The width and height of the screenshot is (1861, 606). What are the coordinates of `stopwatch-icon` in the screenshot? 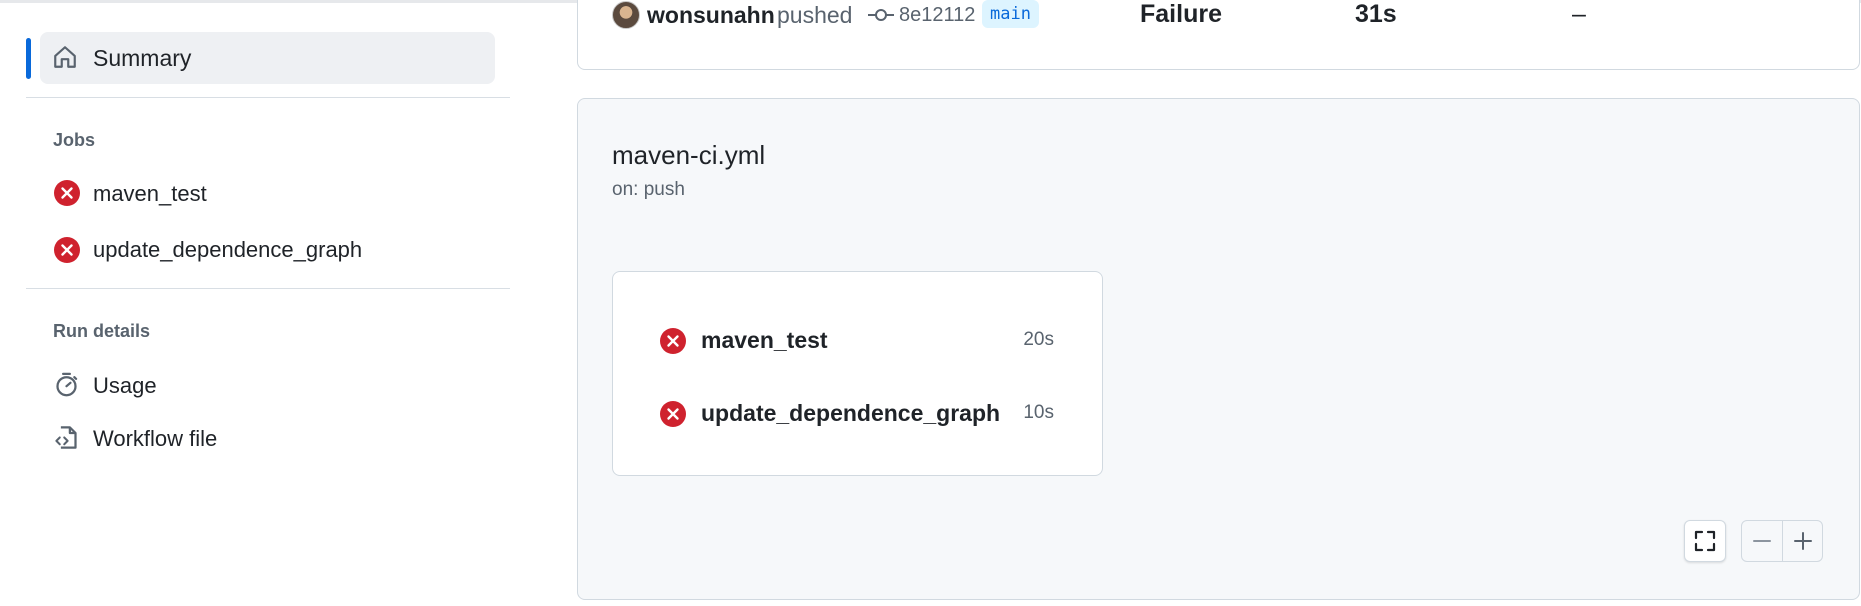 It's located at (67, 384).